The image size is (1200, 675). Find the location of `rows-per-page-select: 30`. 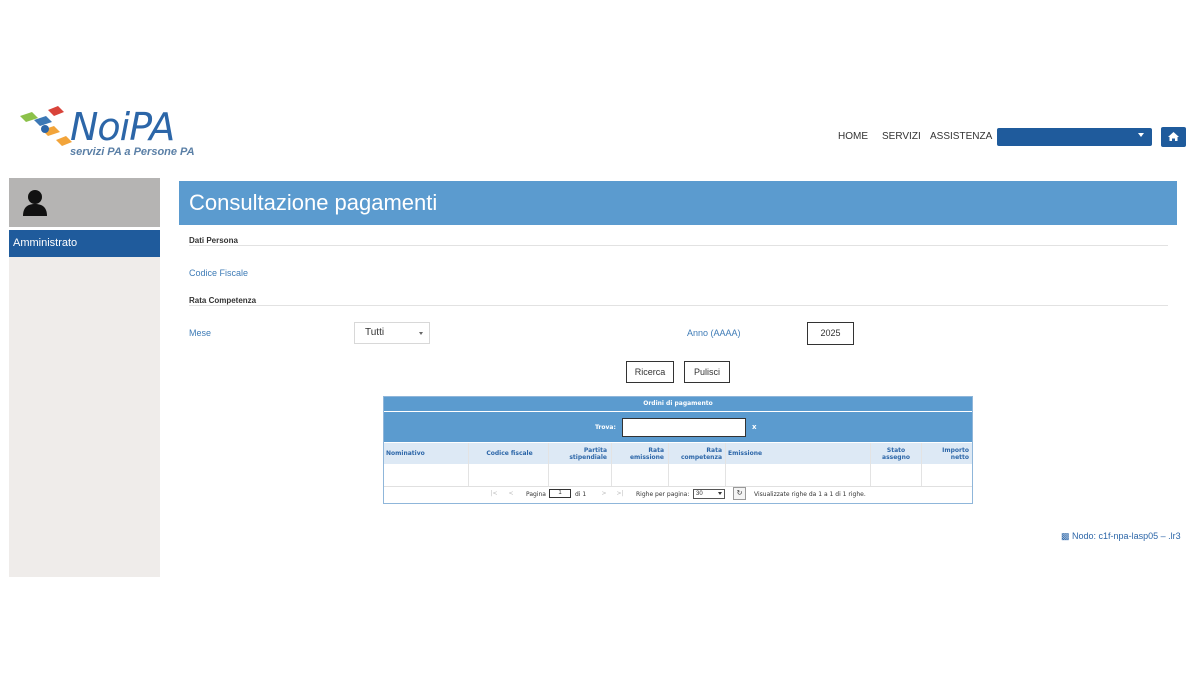

rows-per-page-select: 30 is located at coordinates (709, 494).